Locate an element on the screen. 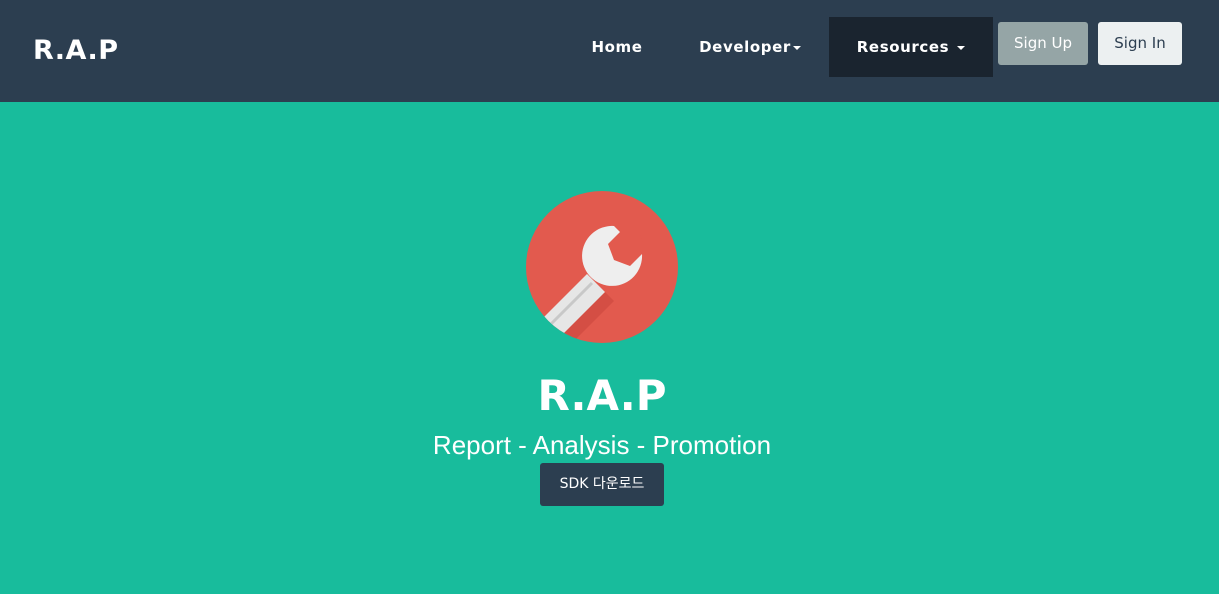 This screenshot has height=594, width=1219. nav-item-home-label: Home is located at coordinates (617, 47).